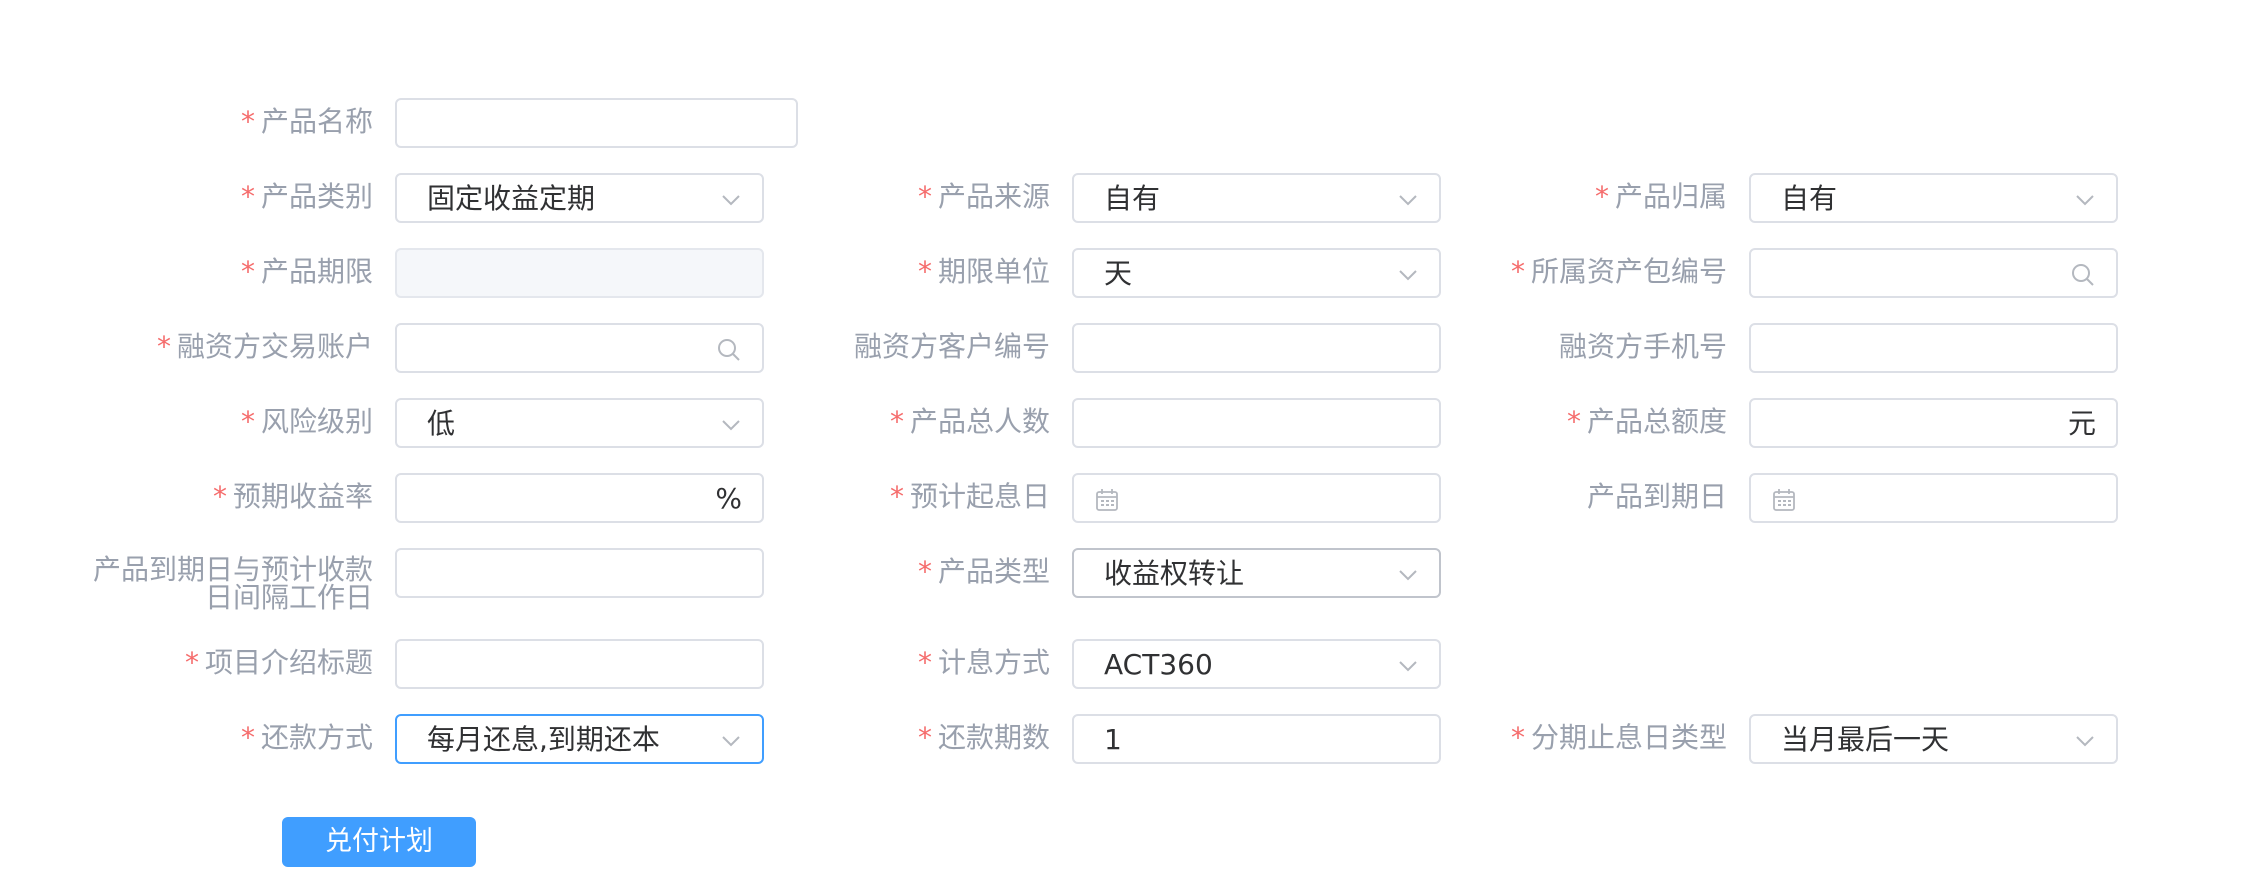 This screenshot has height=884, width=2248. Describe the element at coordinates (1256, 198) in the screenshot. I see `product-source-select: 自有` at that location.